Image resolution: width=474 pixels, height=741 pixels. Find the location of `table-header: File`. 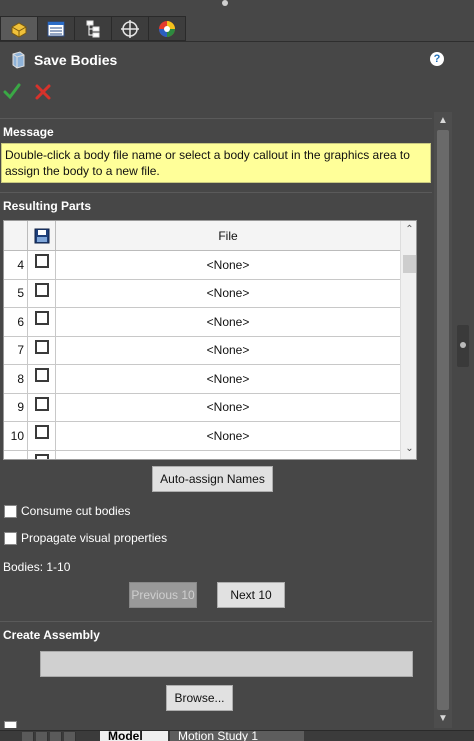

table-header: File is located at coordinates (202, 236).